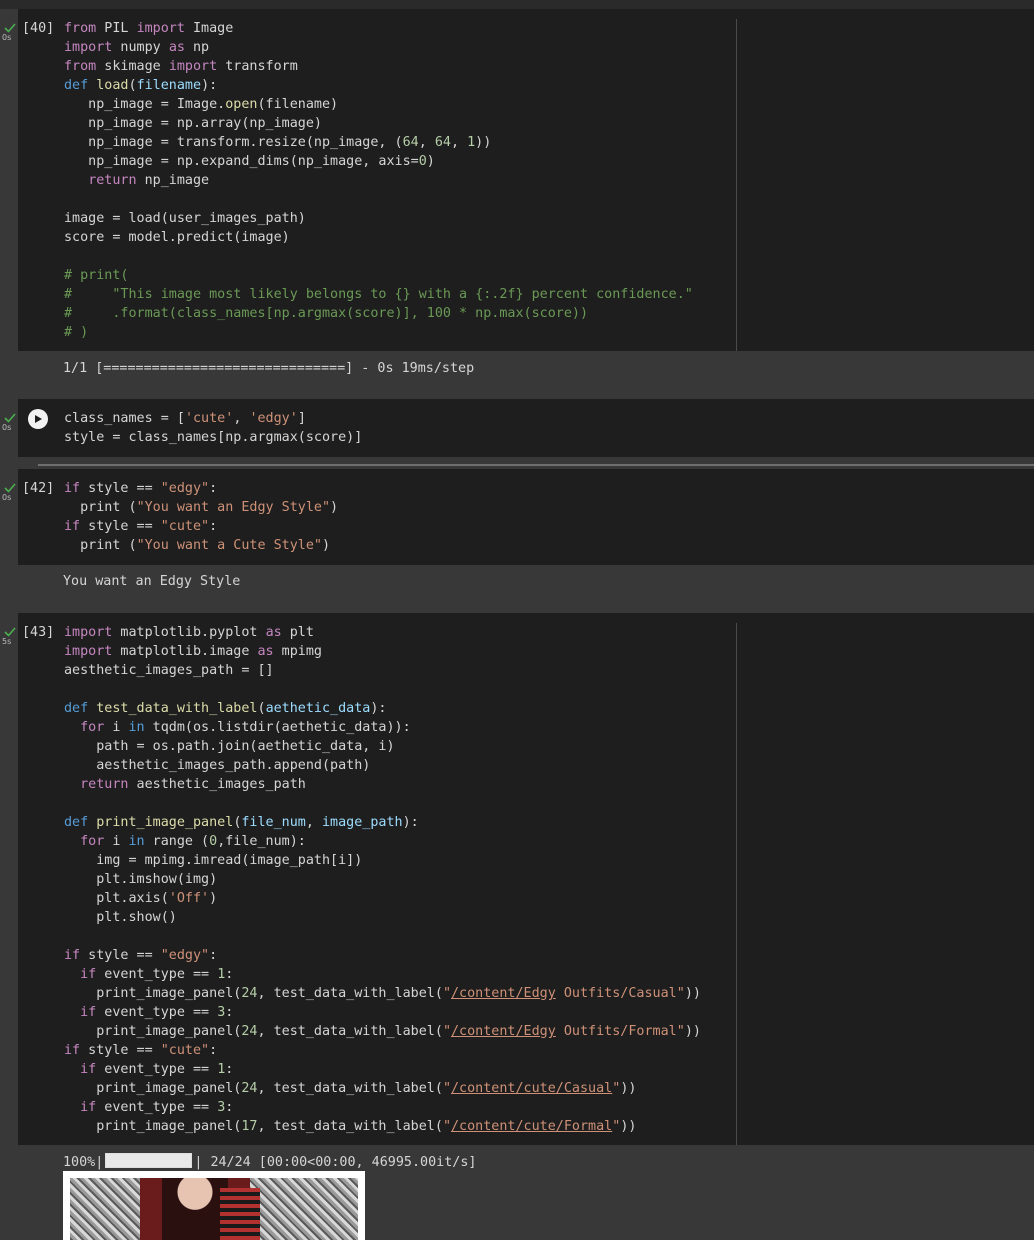  Describe the element at coordinates (7, 641) in the screenshot. I see `execution-time: 5s` at that location.